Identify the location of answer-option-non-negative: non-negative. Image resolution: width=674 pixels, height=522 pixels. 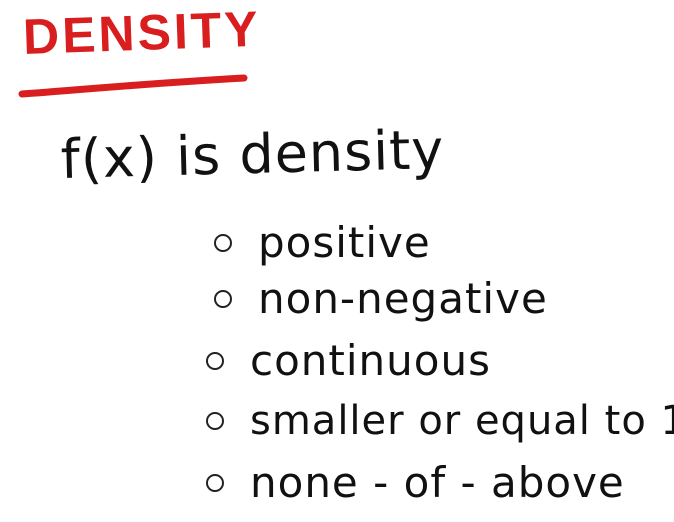
(381, 298).